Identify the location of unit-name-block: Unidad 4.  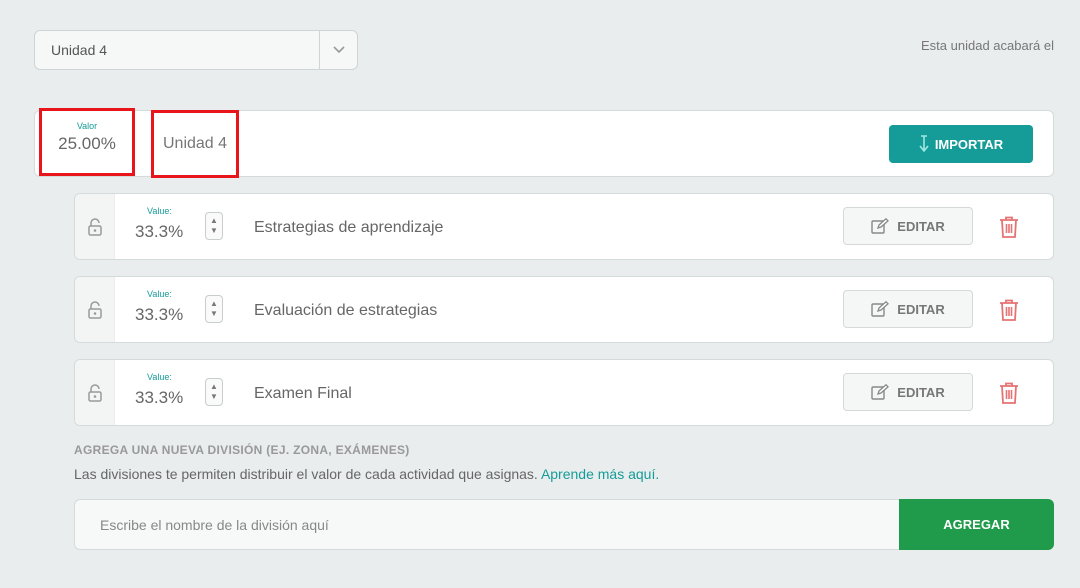
(195, 144).